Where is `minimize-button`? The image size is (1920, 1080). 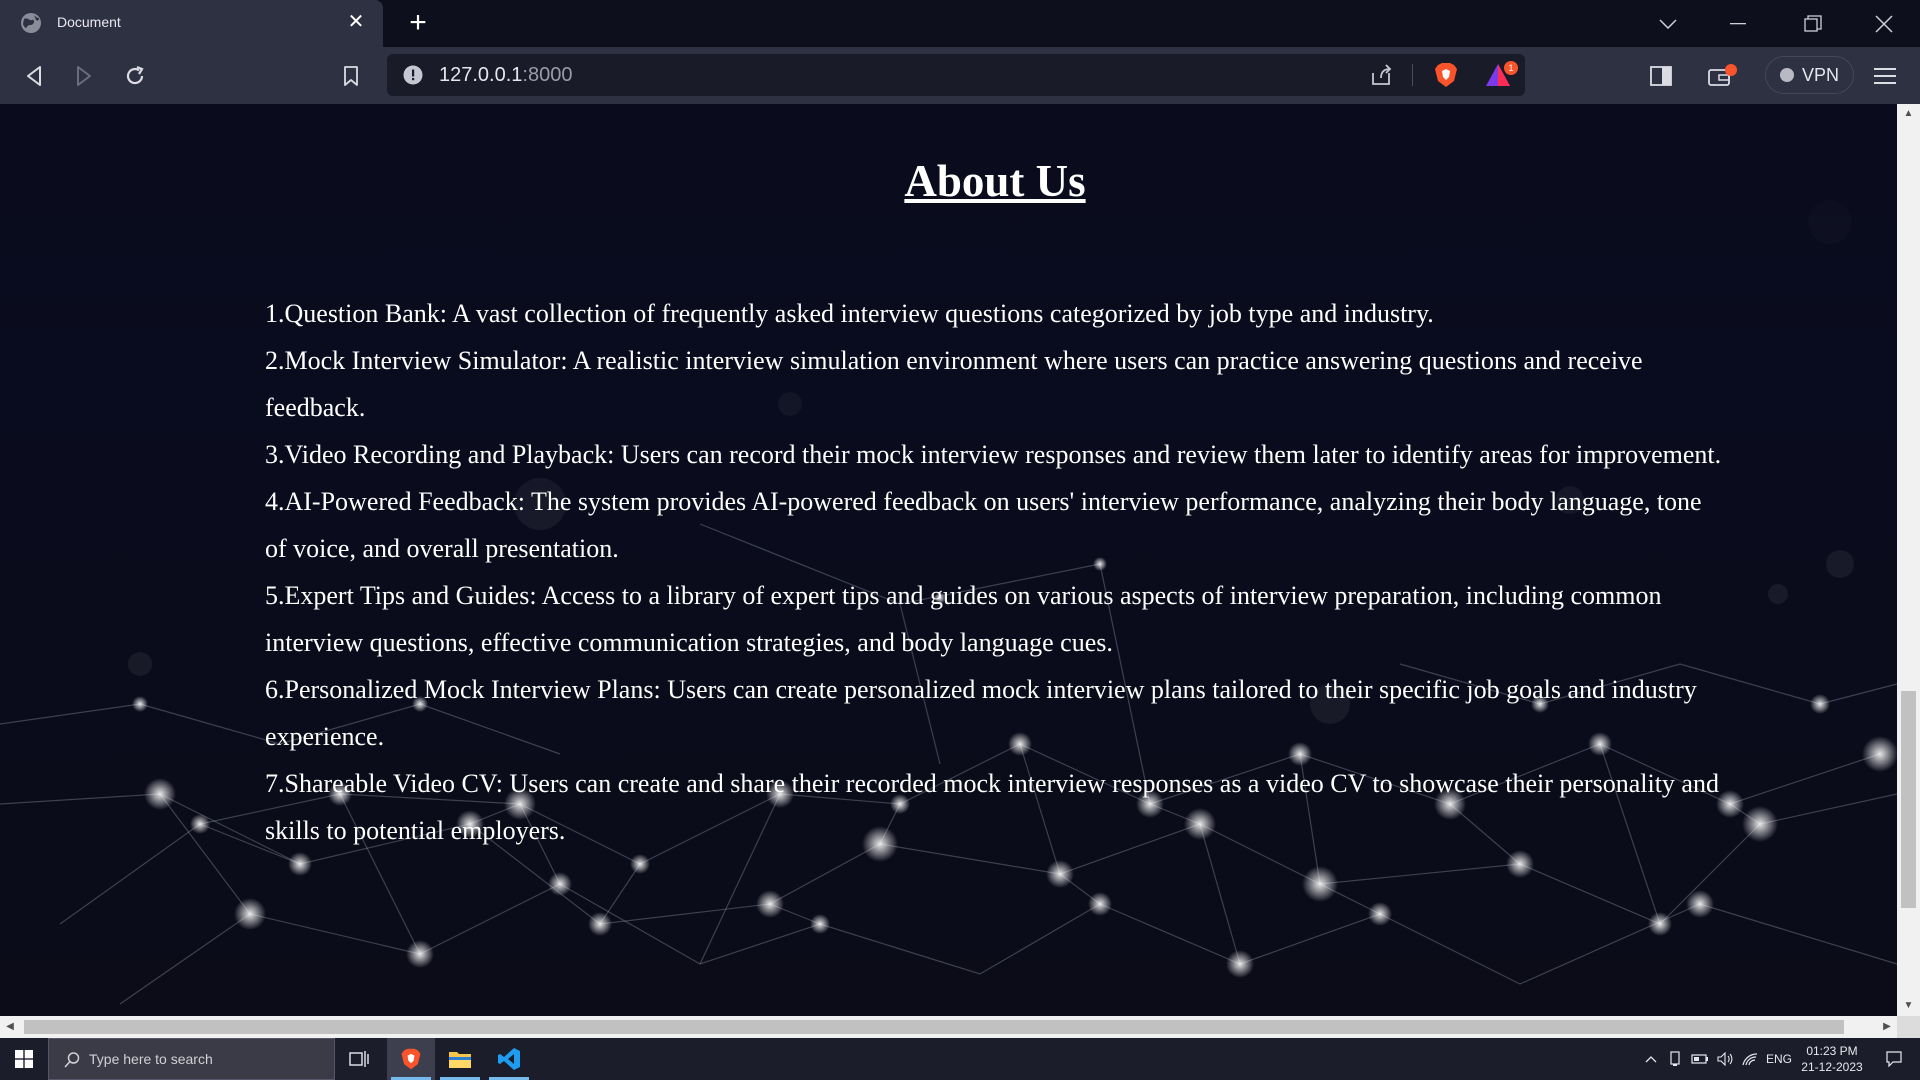 minimize-button is located at coordinates (1738, 23).